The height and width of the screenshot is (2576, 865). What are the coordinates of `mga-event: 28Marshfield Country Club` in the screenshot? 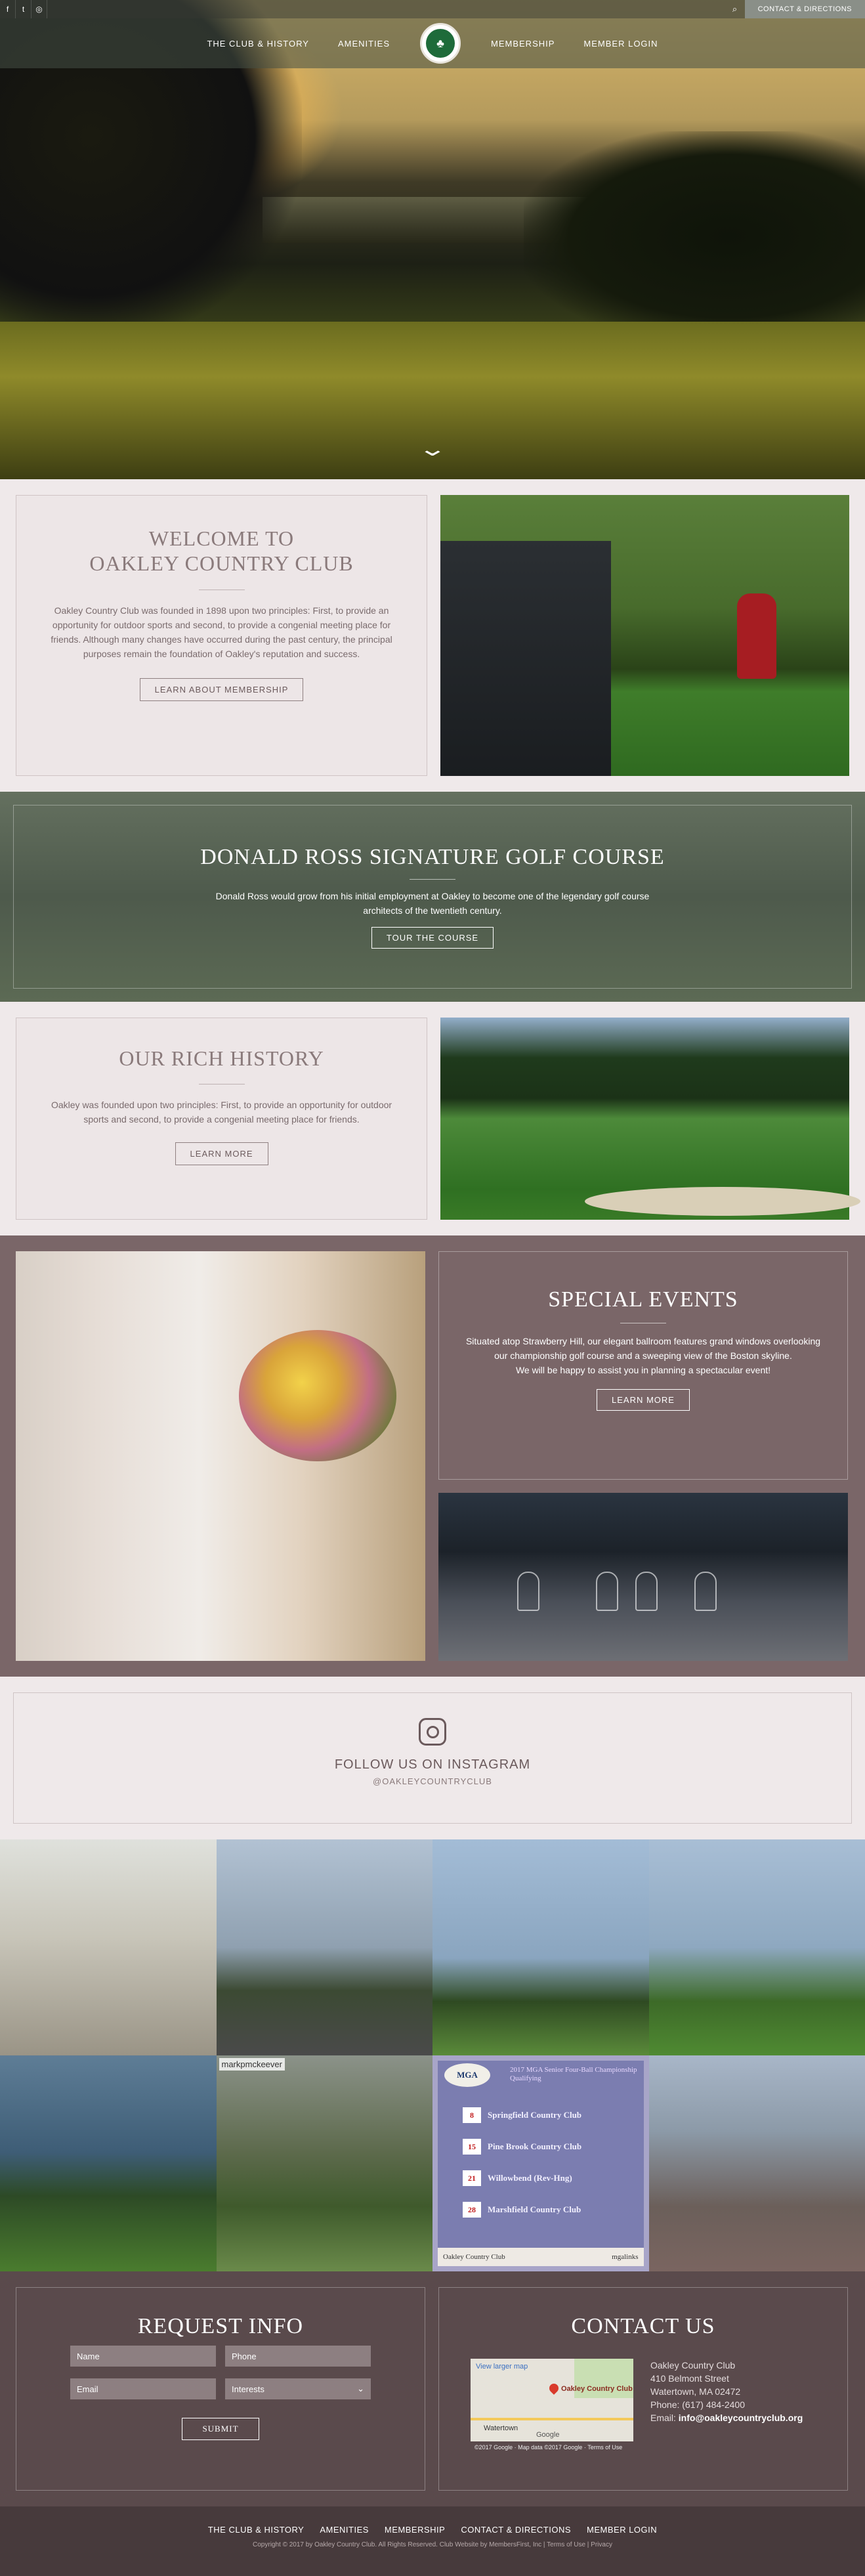 It's located at (541, 2209).